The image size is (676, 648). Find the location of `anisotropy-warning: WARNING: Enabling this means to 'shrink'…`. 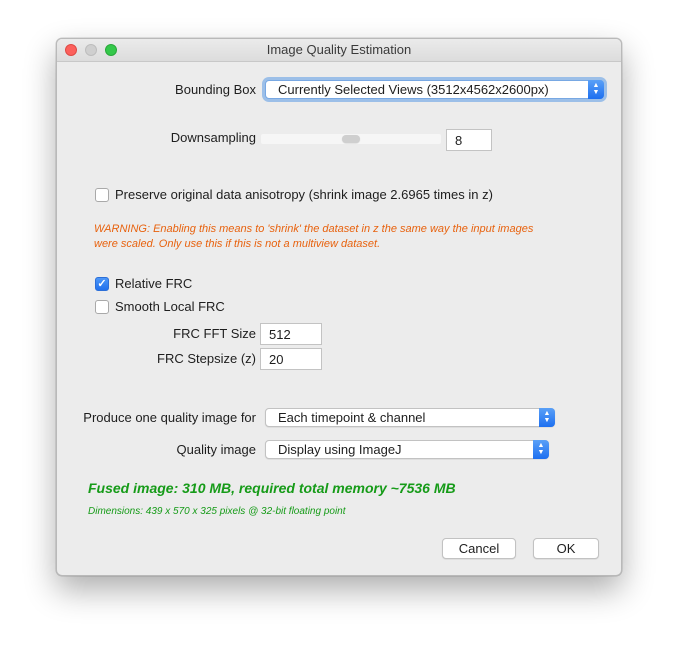

anisotropy-warning: WARNING: Enabling this means to 'shrink'… is located at coordinates (314, 236).